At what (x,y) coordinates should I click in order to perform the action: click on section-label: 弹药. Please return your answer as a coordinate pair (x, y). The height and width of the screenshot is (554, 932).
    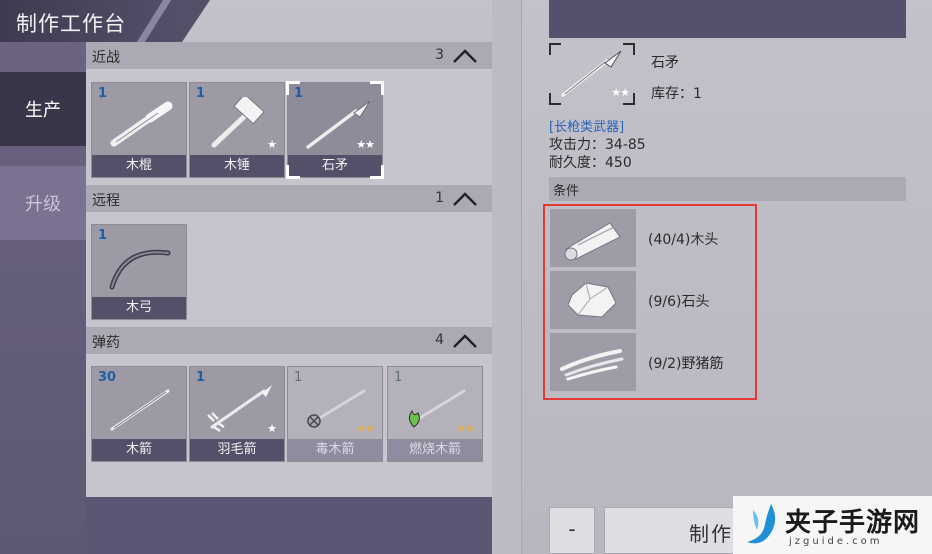
    Looking at the image, I should click on (106, 343).